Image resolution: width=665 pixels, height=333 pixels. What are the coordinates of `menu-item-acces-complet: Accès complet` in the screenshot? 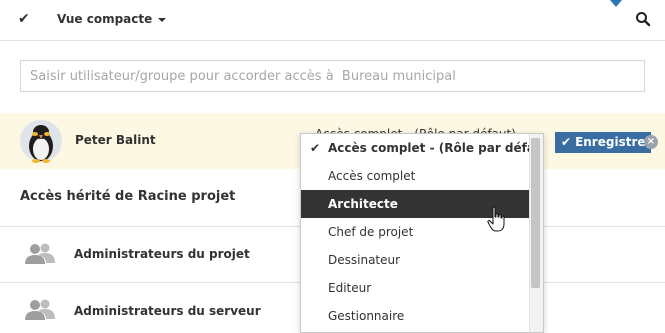 It's located at (415, 176).